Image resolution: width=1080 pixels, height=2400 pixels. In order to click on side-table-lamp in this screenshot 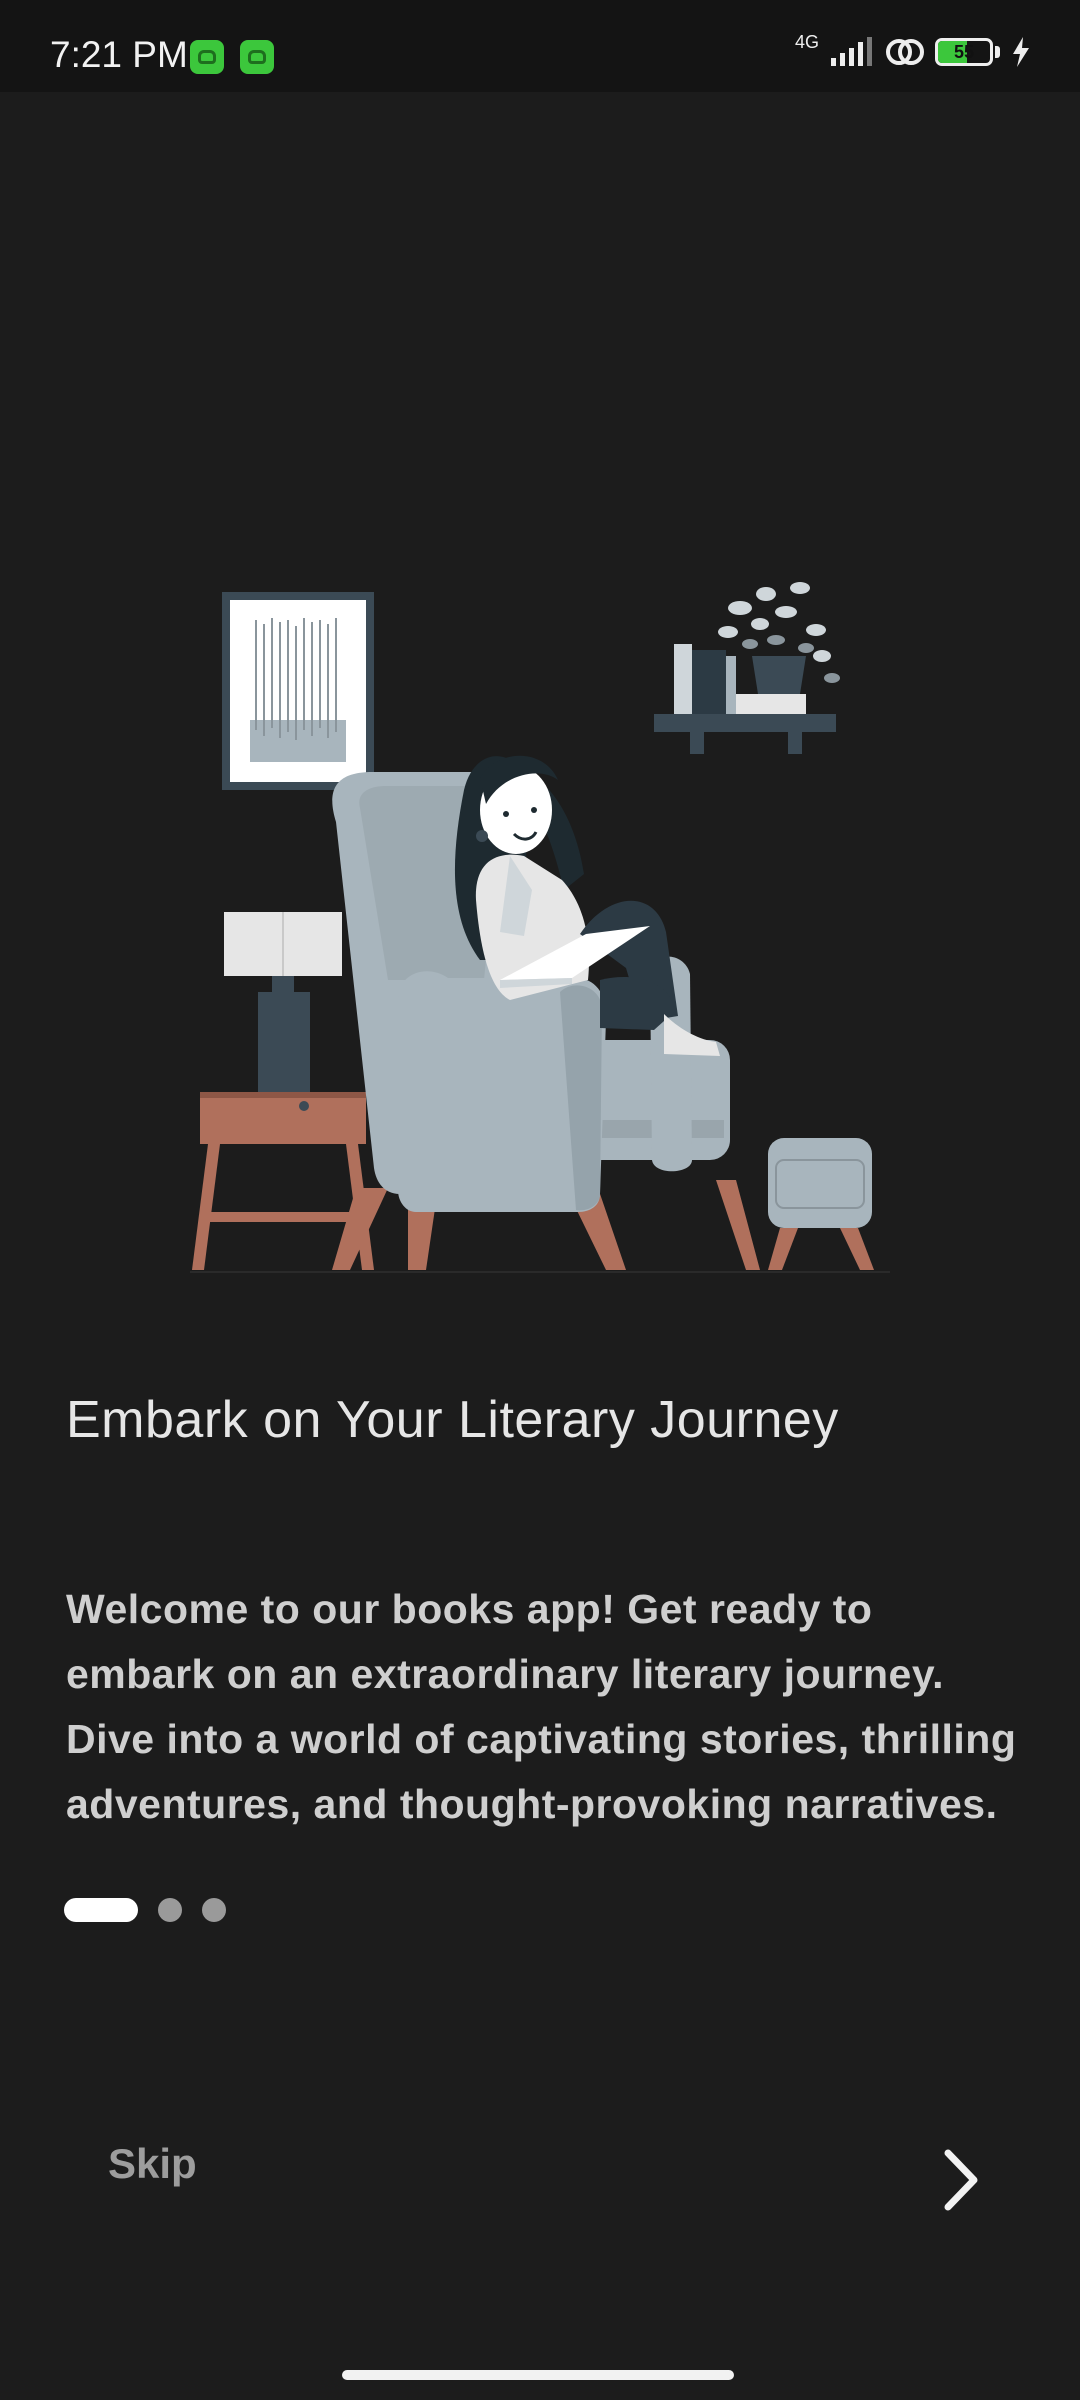, I will do `click(283, 1091)`.